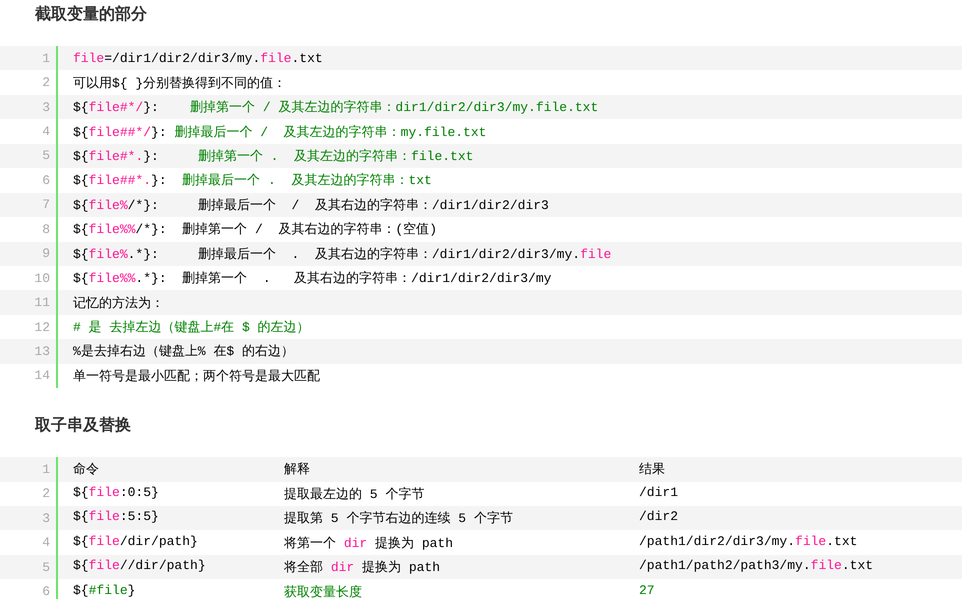 The width and height of the screenshot is (962, 599). I want to click on table-cell: 提取最左边的 5 个字节, so click(354, 494).